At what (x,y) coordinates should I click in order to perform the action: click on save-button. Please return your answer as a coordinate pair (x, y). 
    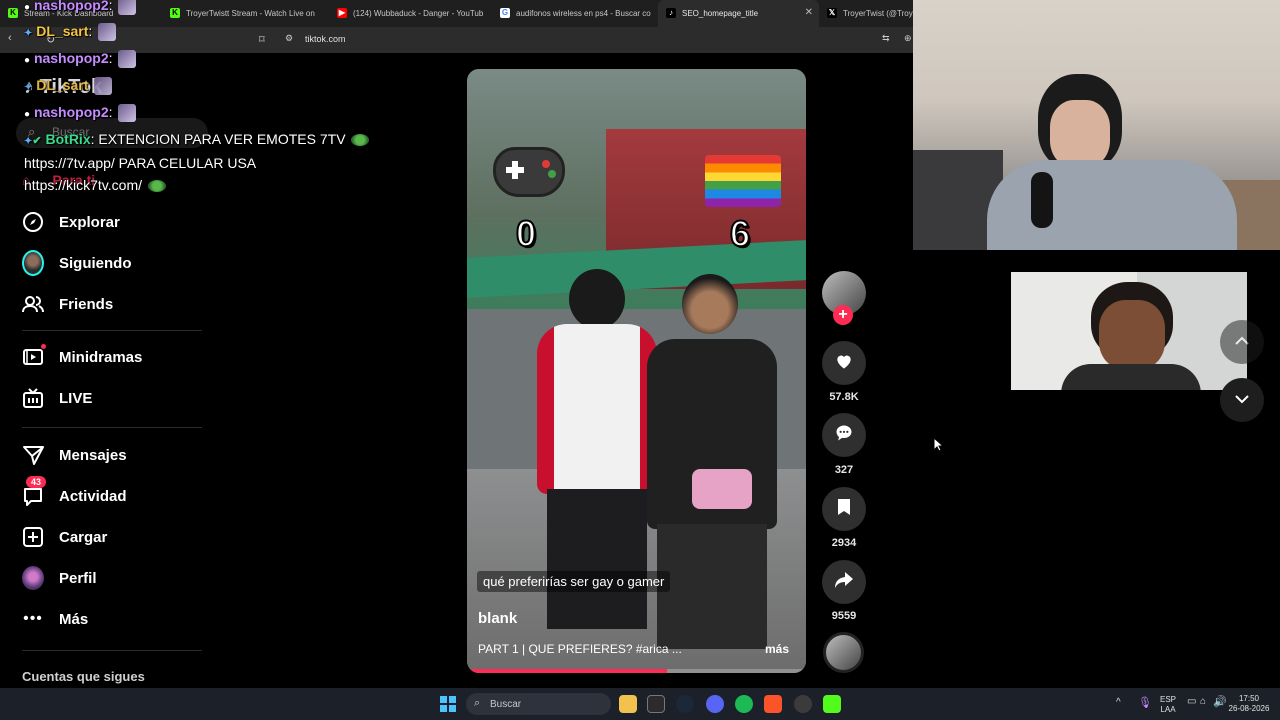
    Looking at the image, I should click on (844, 509).